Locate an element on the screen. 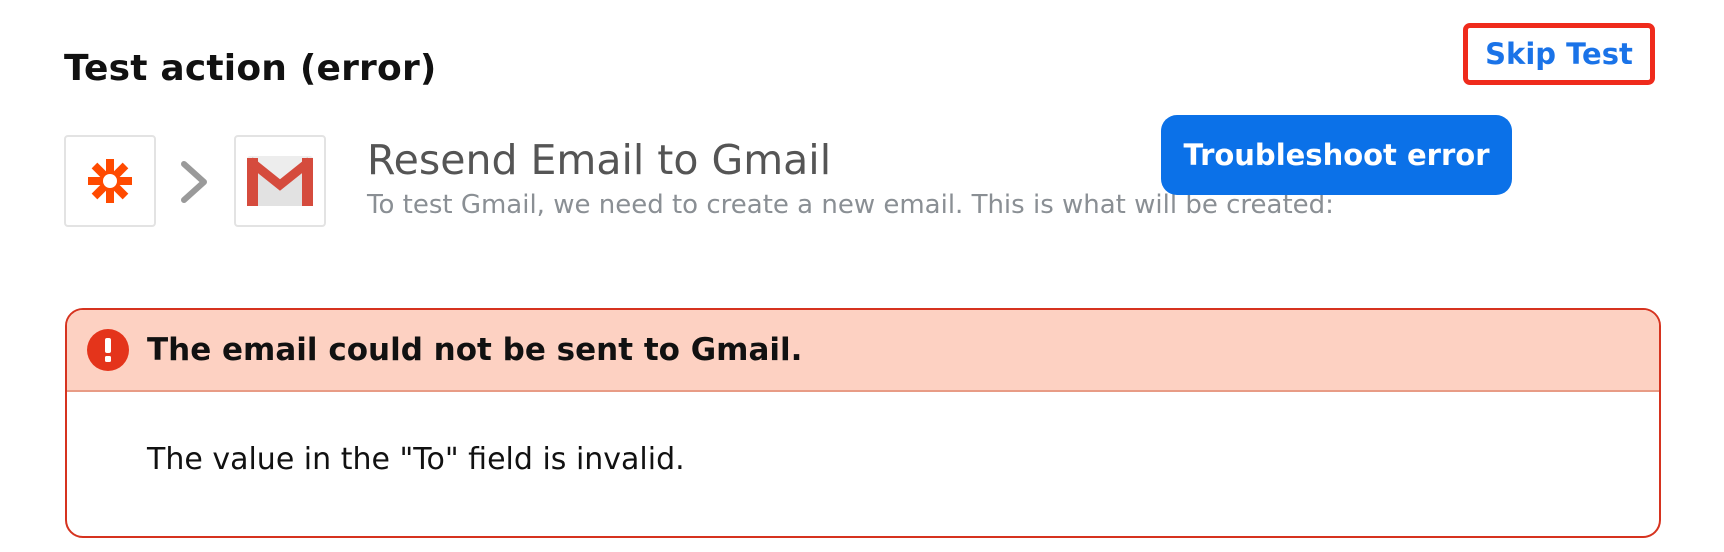 The image size is (1724, 552). troubleshoot-error-button: Troubleshoot error is located at coordinates (1336, 155).